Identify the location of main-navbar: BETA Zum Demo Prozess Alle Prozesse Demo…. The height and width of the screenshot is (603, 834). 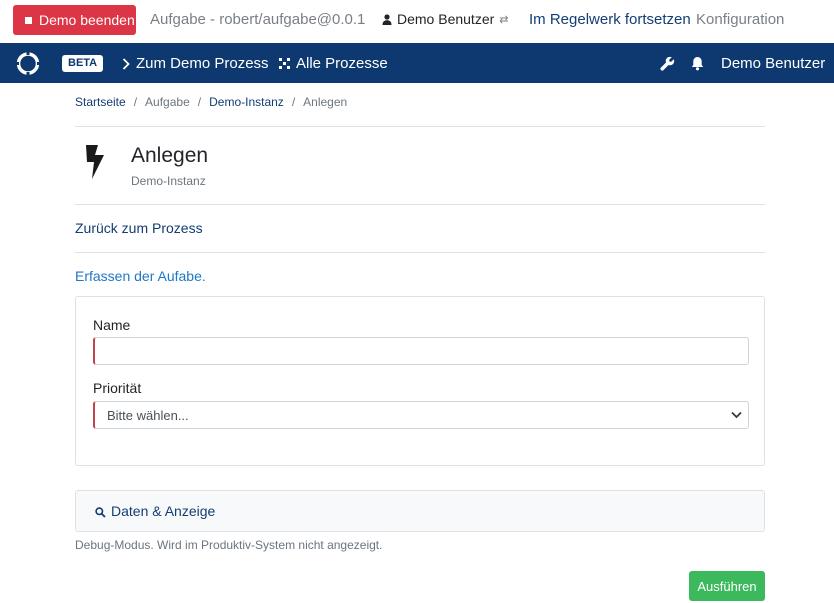
(417, 63).